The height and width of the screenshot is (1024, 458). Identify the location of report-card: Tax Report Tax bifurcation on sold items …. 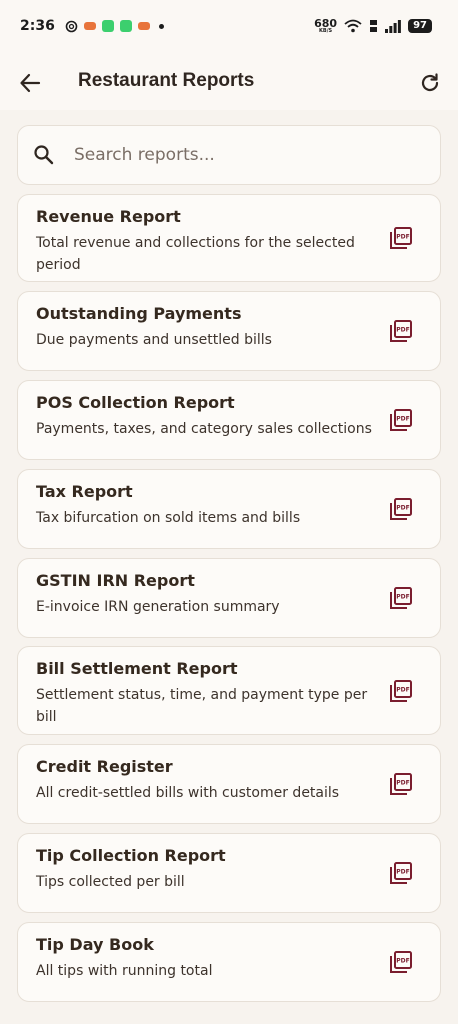
(229, 509).